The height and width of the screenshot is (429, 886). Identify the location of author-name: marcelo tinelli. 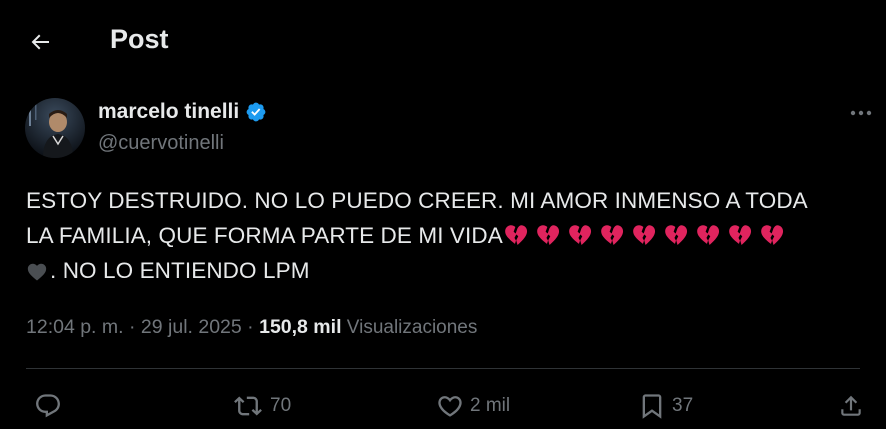
(168, 112).